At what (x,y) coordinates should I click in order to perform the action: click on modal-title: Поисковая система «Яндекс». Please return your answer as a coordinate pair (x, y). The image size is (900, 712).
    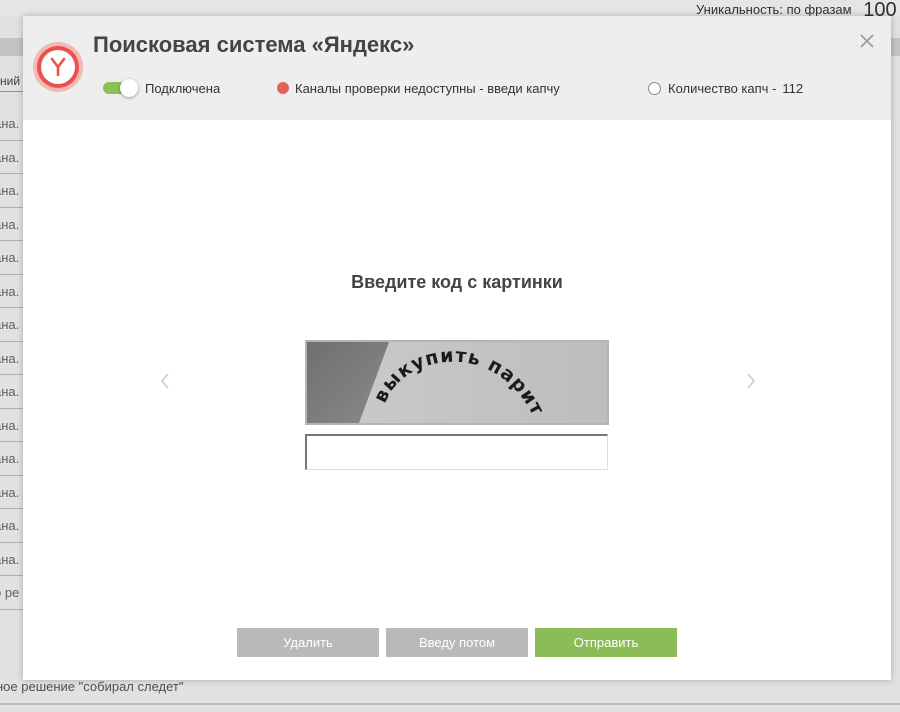
    Looking at the image, I should click on (254, 44).